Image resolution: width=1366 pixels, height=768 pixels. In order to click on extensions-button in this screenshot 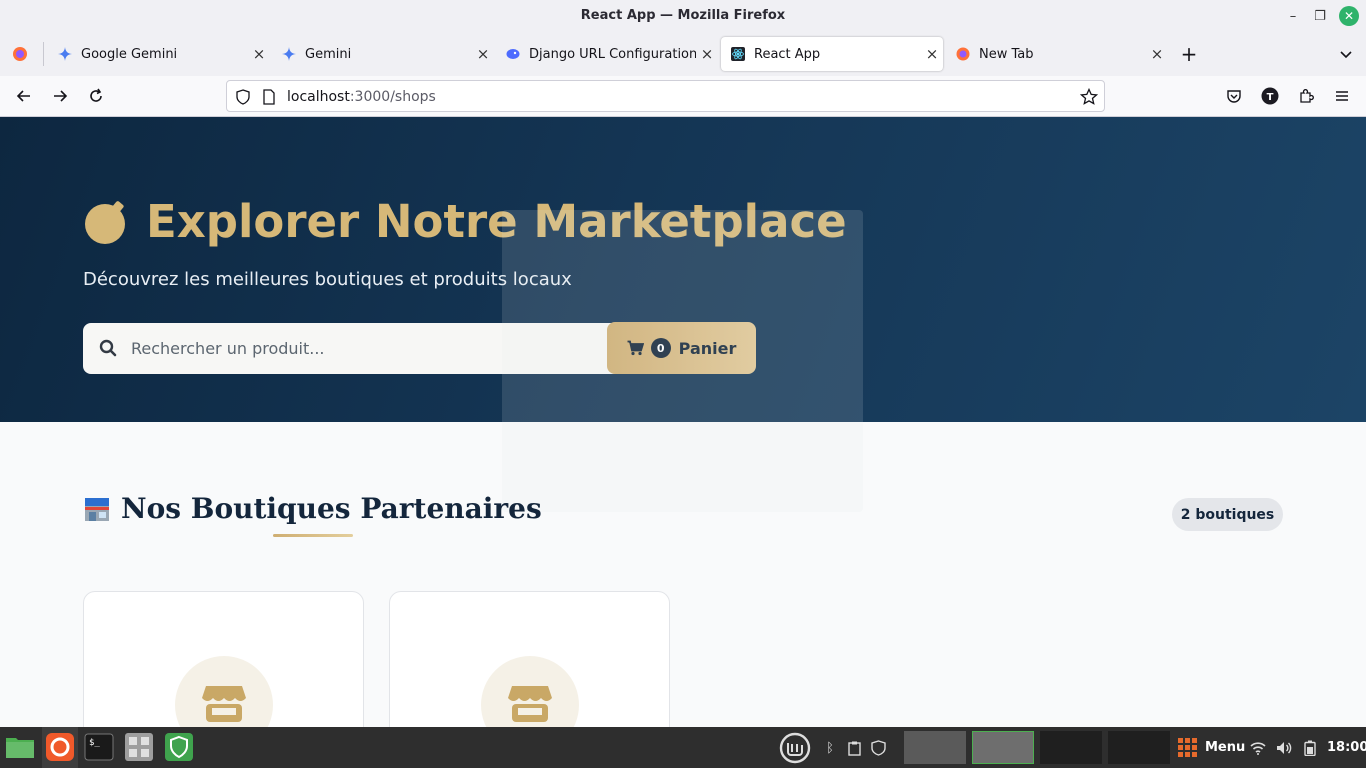, I will do `click(1306, 96)`.